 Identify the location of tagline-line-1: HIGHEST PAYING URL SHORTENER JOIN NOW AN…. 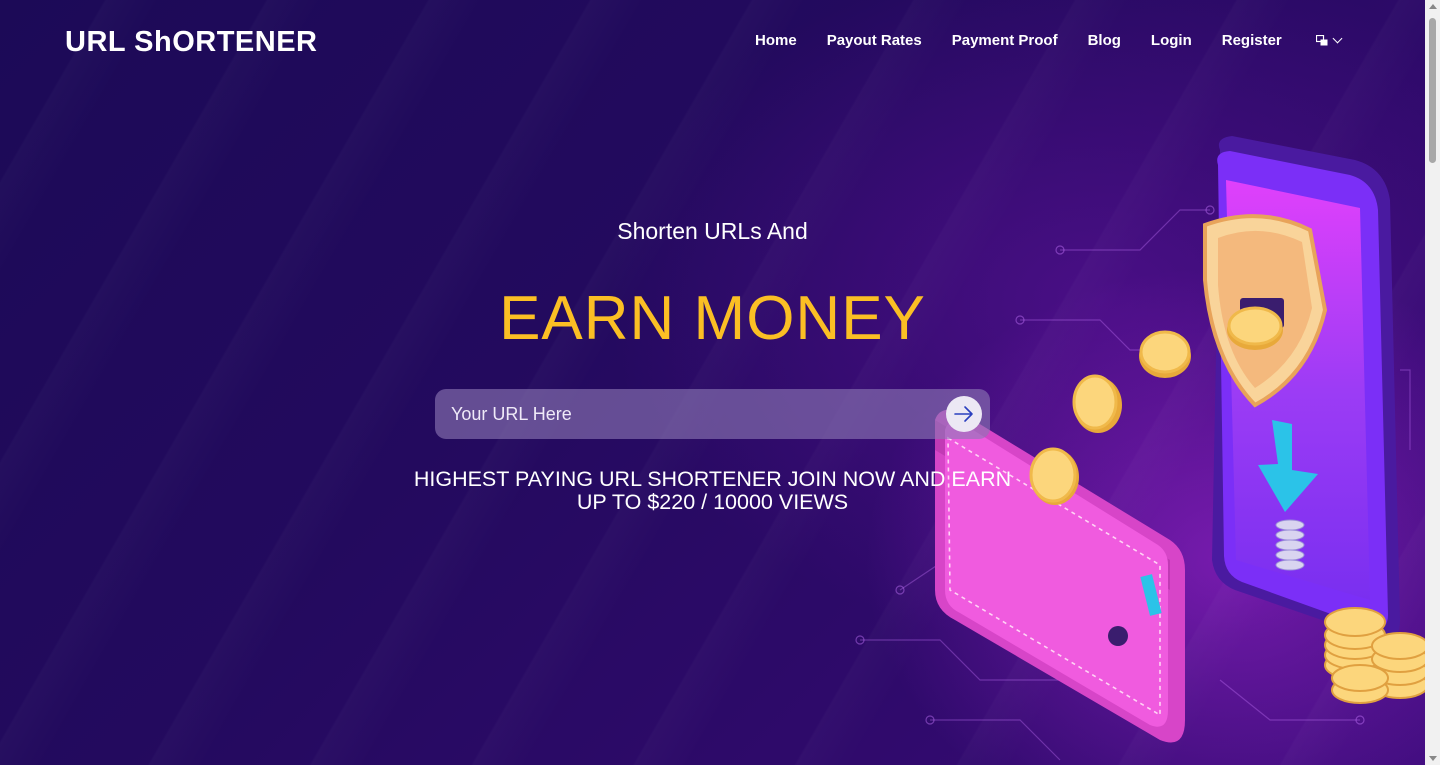
(712, 479).